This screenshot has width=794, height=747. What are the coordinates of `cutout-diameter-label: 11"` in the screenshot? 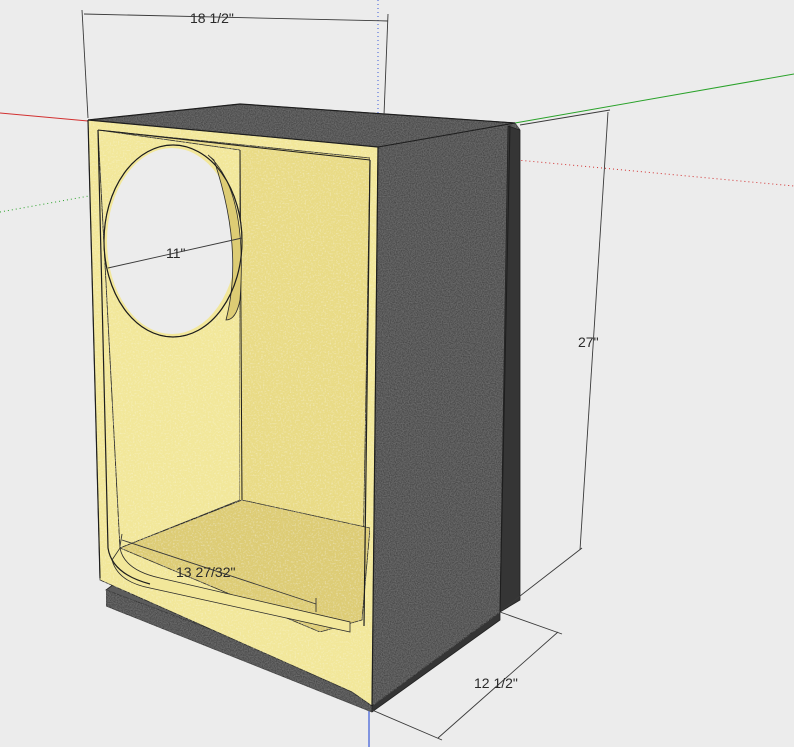 It's located at (176, 253).